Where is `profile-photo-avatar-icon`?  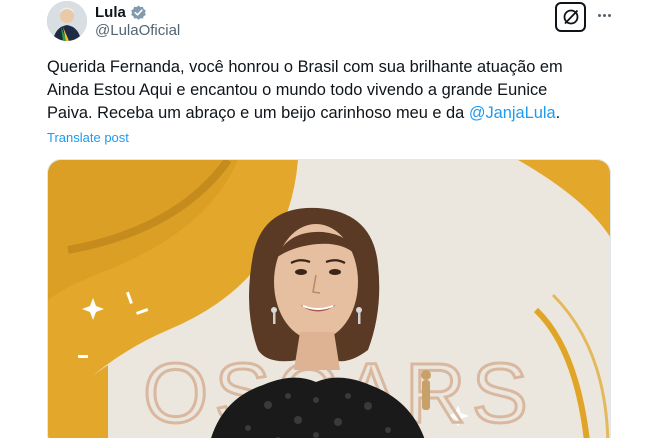
profile-photo-avatar-icon is located at coordinates (67, 21).